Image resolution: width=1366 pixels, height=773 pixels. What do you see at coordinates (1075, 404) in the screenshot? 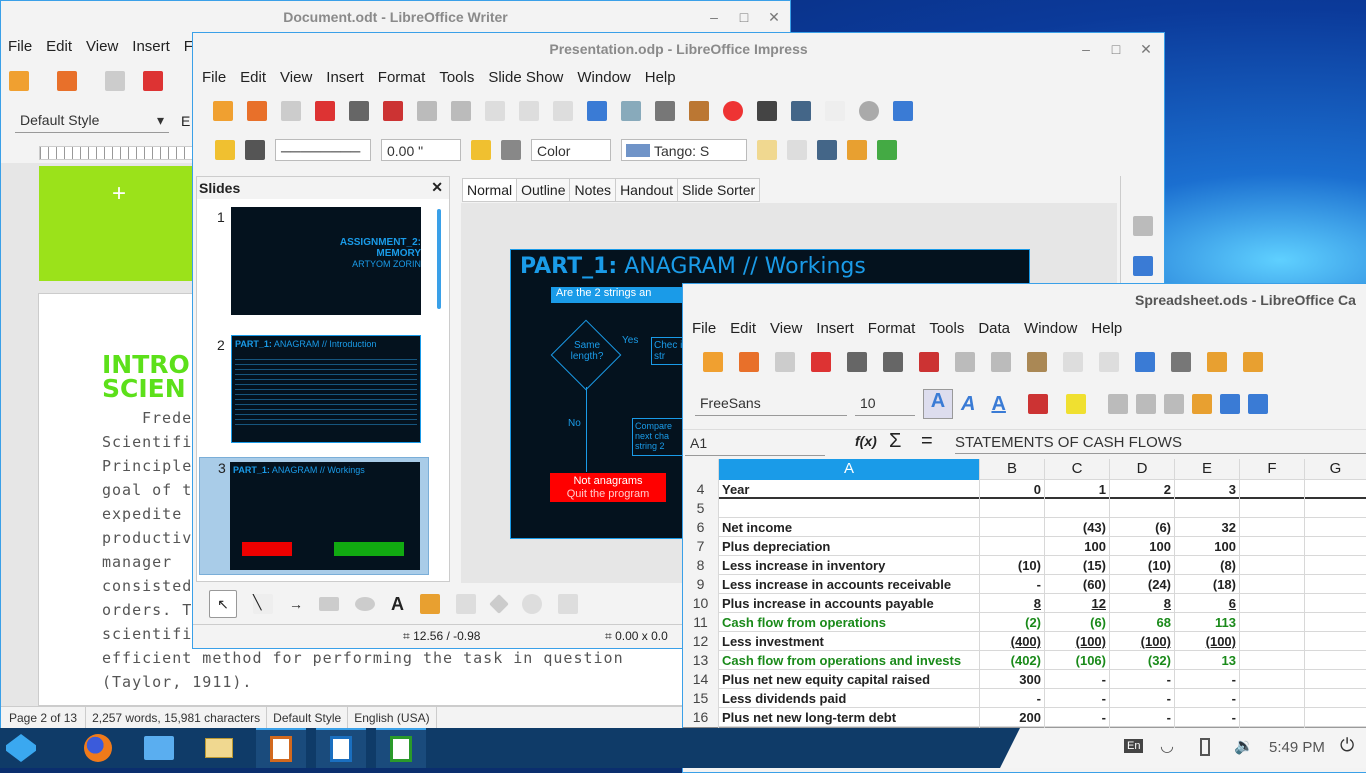
I see `font-color-icon` at bounding box center [1075, 404].